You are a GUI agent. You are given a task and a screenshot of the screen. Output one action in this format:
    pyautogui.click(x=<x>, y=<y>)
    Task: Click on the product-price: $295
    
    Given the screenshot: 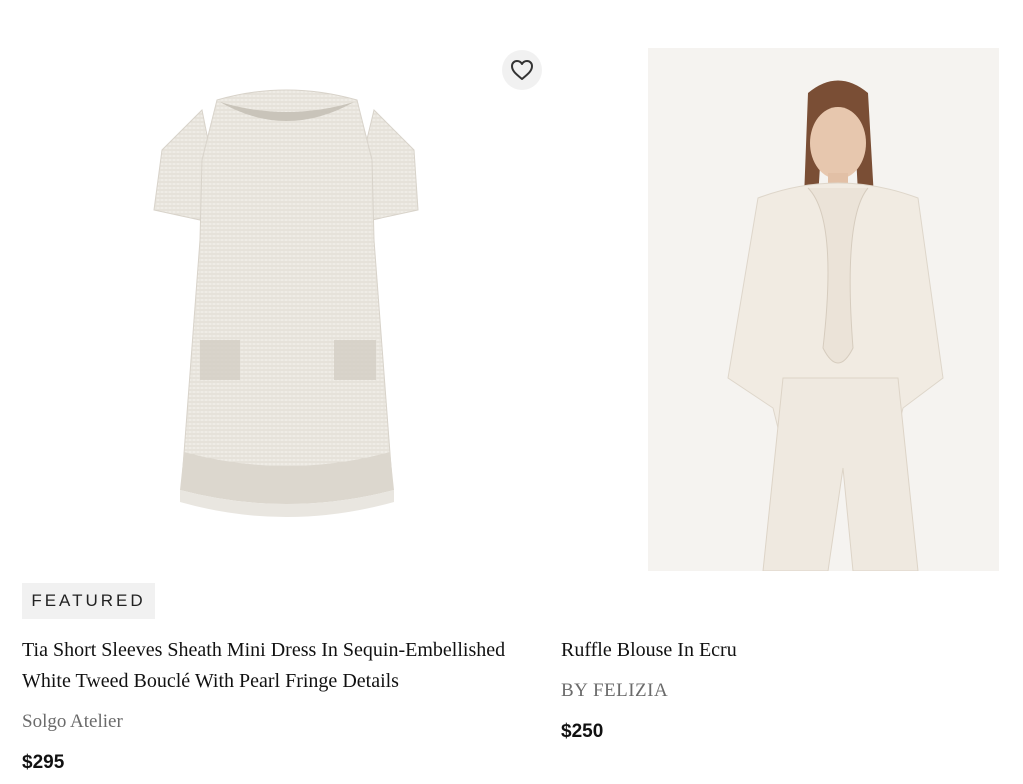 What is the action you would take?
    pyautogui.click(x=43, y=762)
    